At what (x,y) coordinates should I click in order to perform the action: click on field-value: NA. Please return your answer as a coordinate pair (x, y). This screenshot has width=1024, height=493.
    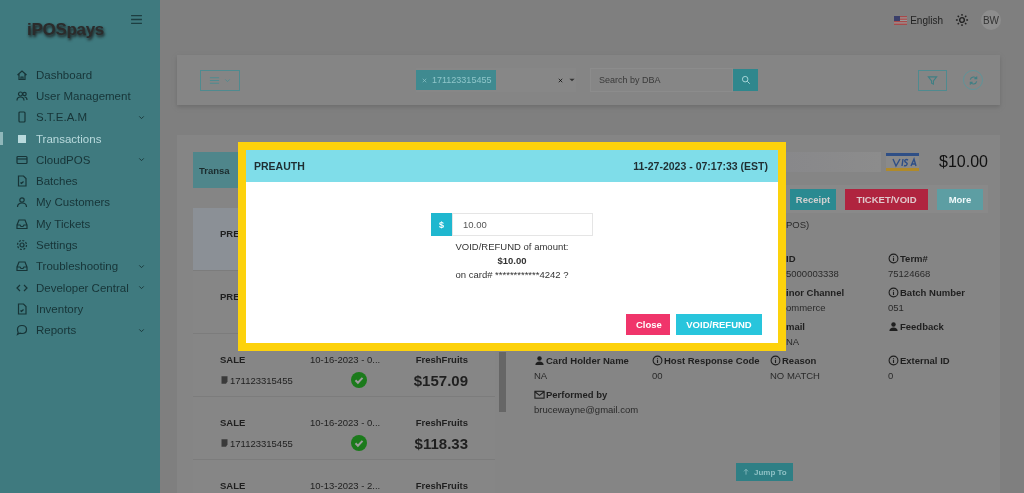
    Looking at the image, I should click on (793, 341).